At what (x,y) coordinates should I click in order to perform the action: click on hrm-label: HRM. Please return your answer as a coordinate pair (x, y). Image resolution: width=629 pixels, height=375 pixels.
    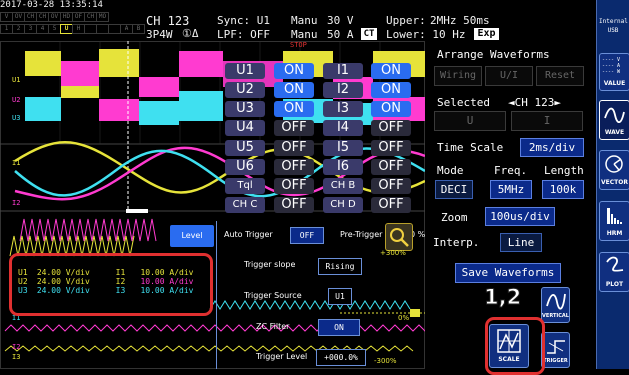
    Looking at the image, I should click on (614, 233).